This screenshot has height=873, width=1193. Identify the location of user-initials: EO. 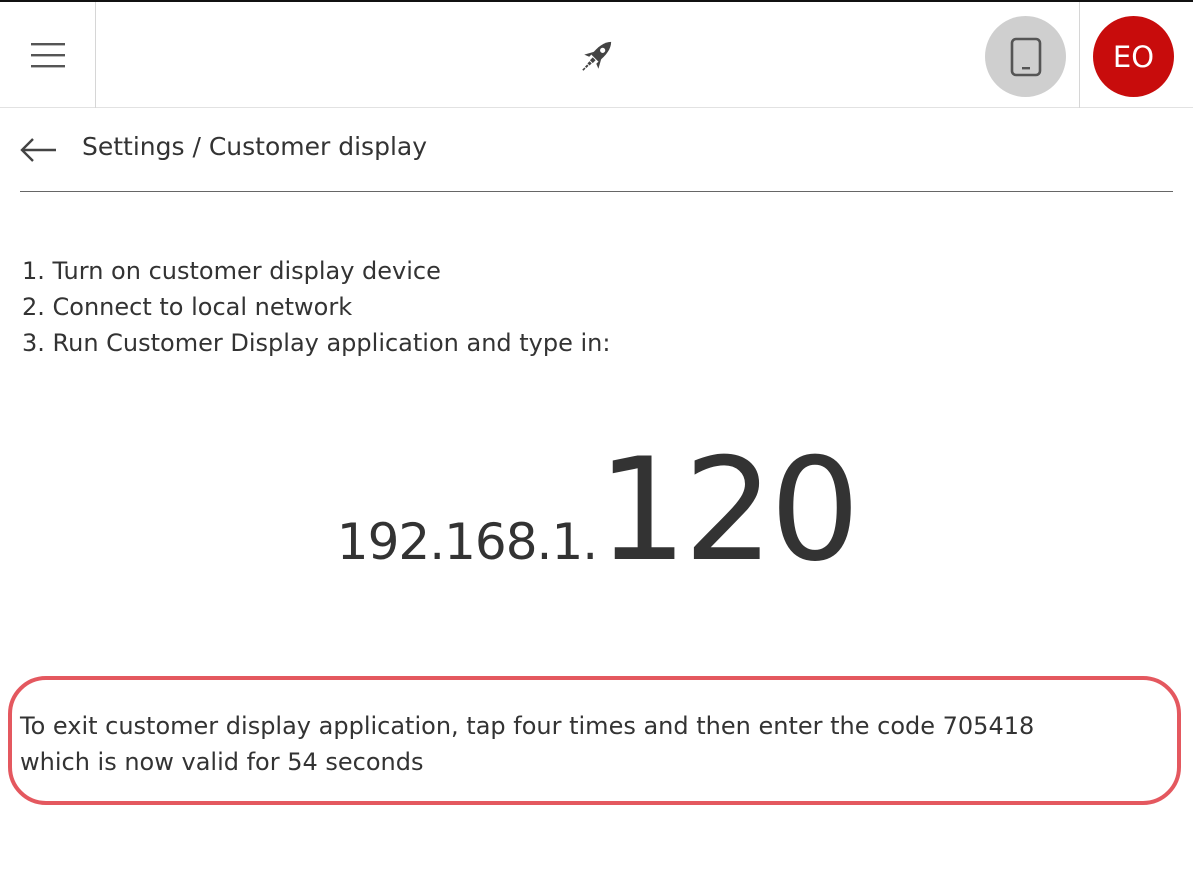
(1133, 56).